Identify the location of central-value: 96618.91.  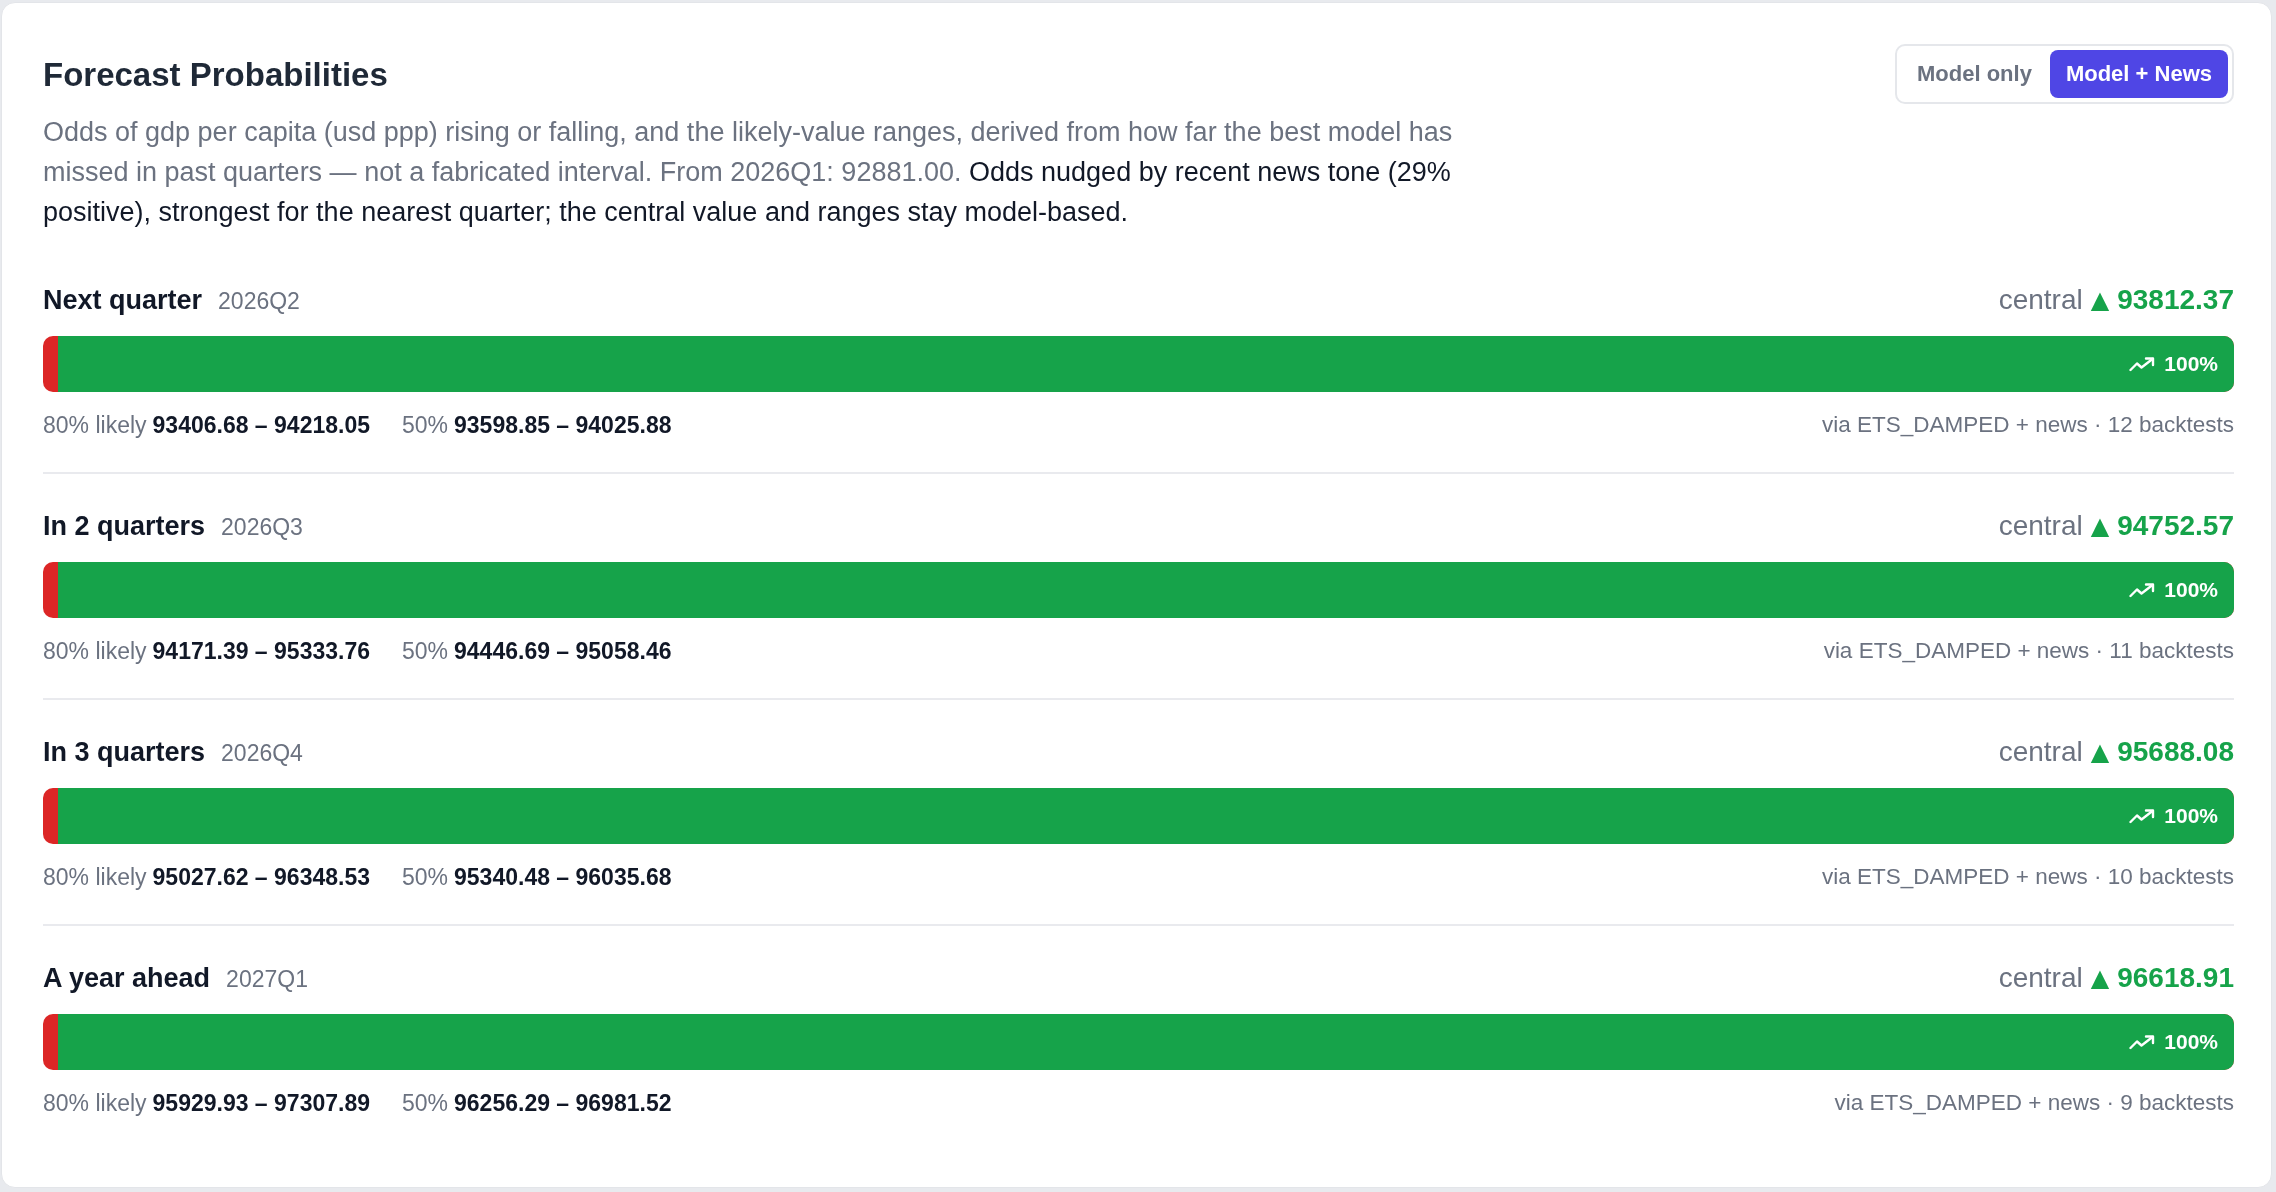
(2175, 978).